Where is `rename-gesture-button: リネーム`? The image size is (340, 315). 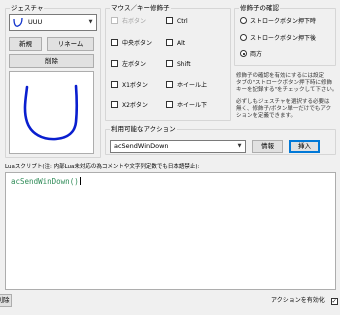 rename-gesture-button: リネーム is located at coordinates (70, 44).